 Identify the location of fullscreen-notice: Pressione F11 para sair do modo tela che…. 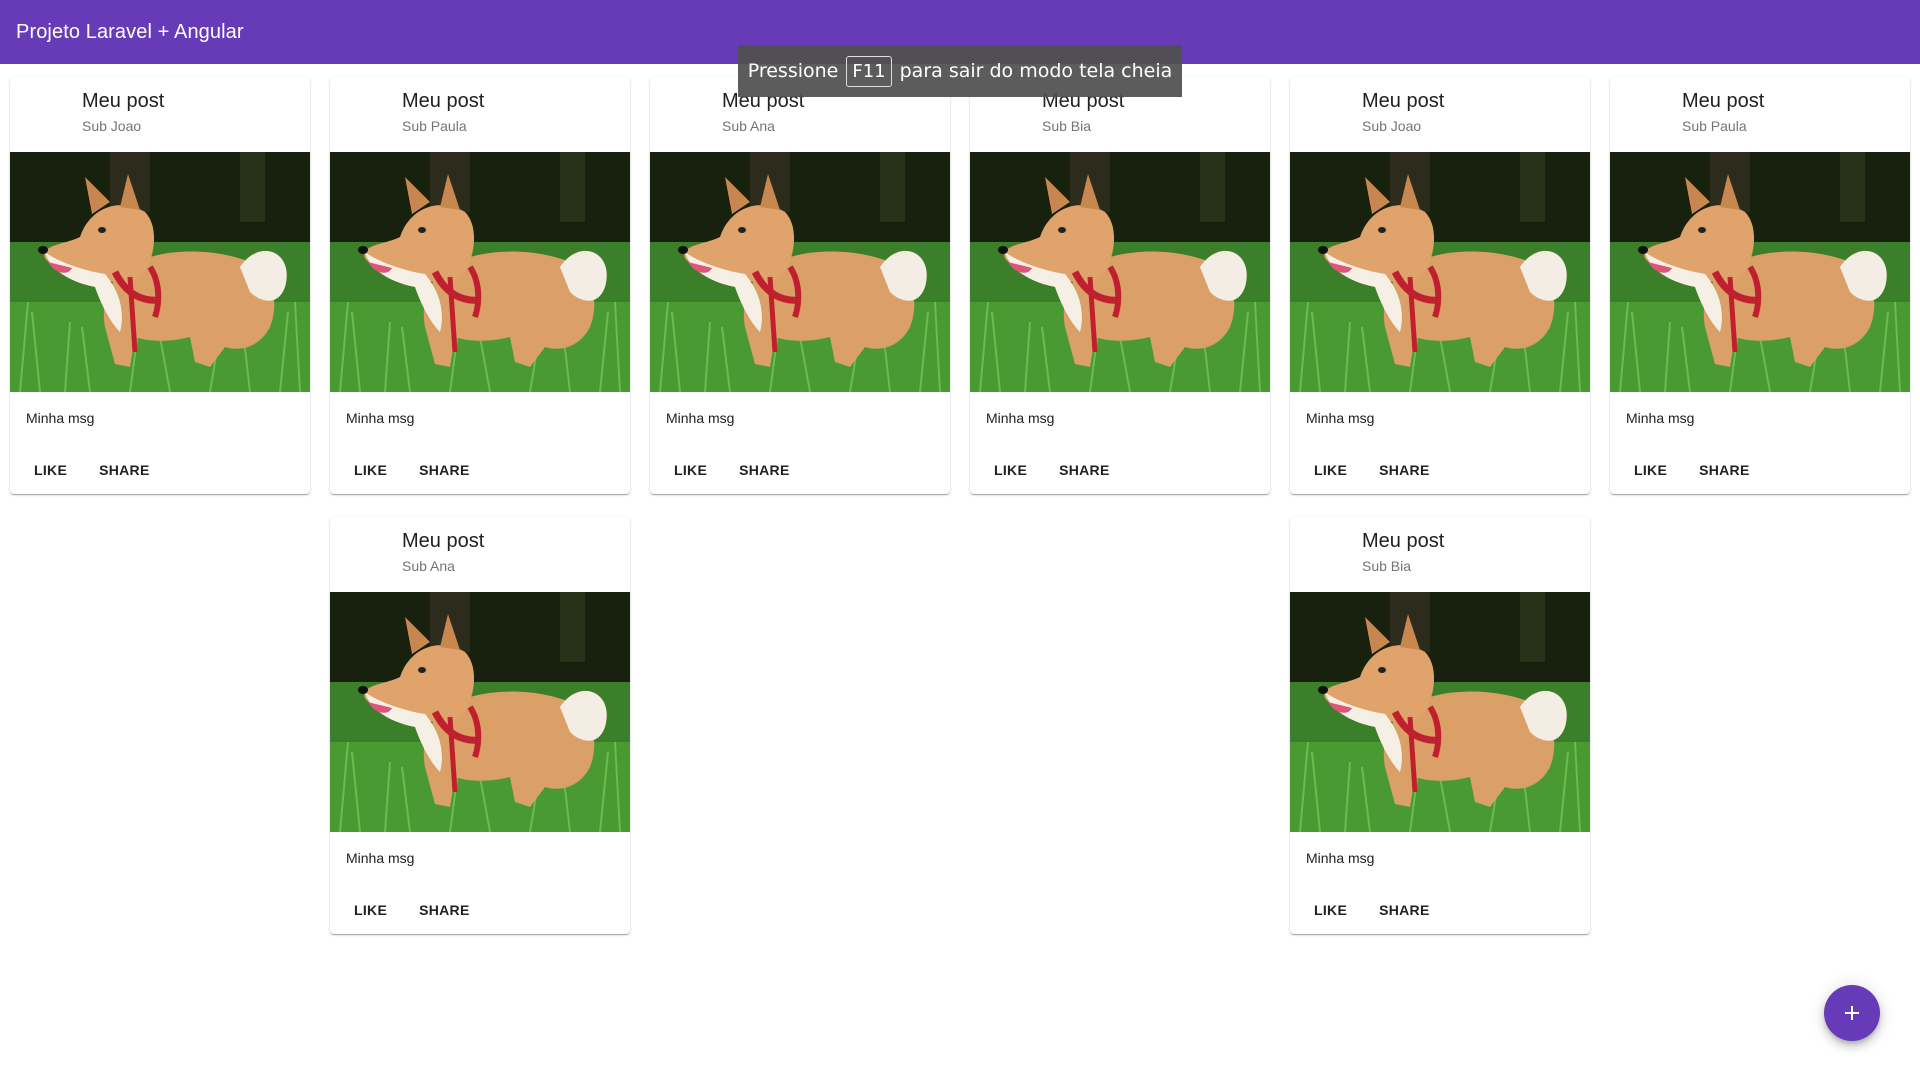
(960, 71).